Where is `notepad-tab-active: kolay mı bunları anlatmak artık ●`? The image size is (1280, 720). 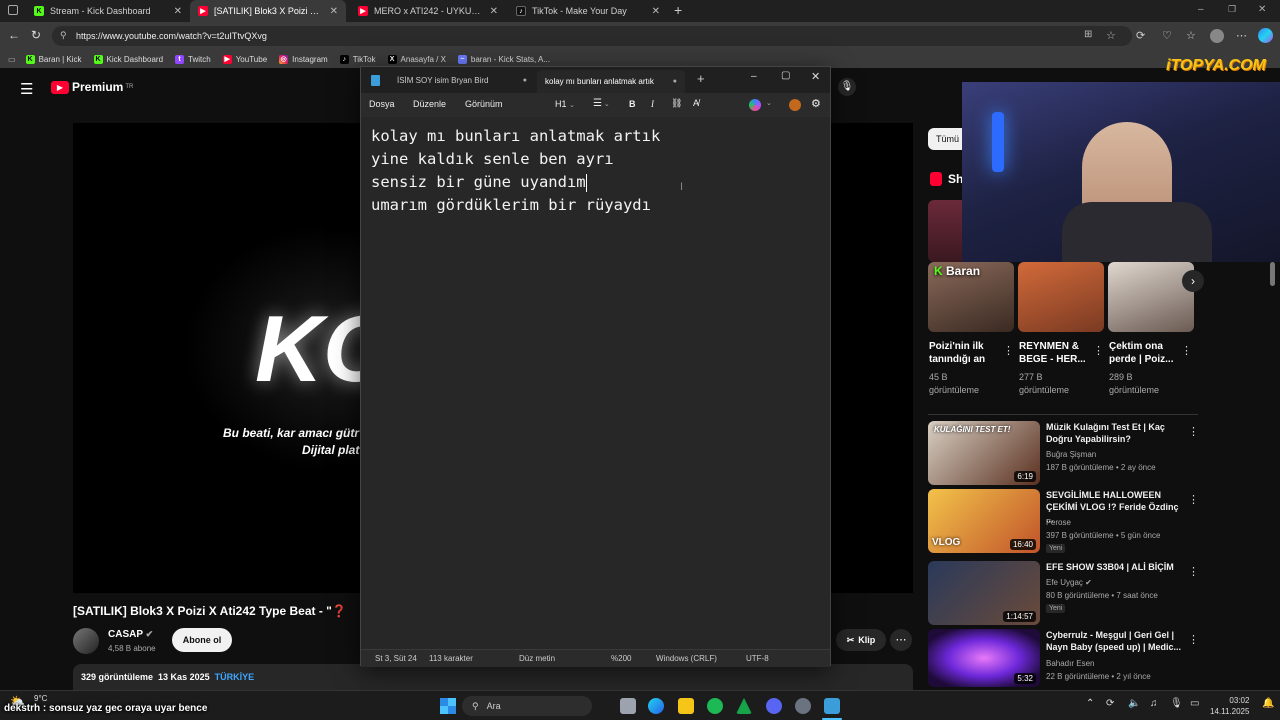
notepad-tab-active: kolay mı bunları anlatmak artık ● is located at coordinates (611, 81).